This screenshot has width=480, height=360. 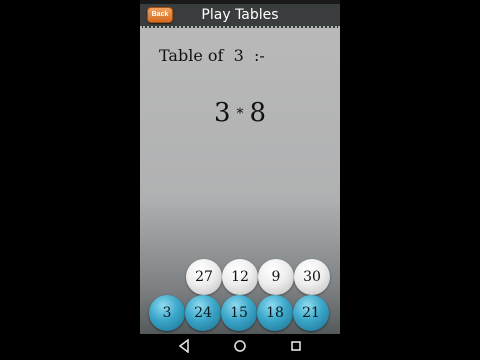 I want to click on circle-home-icon, so click(x=240, y=346).